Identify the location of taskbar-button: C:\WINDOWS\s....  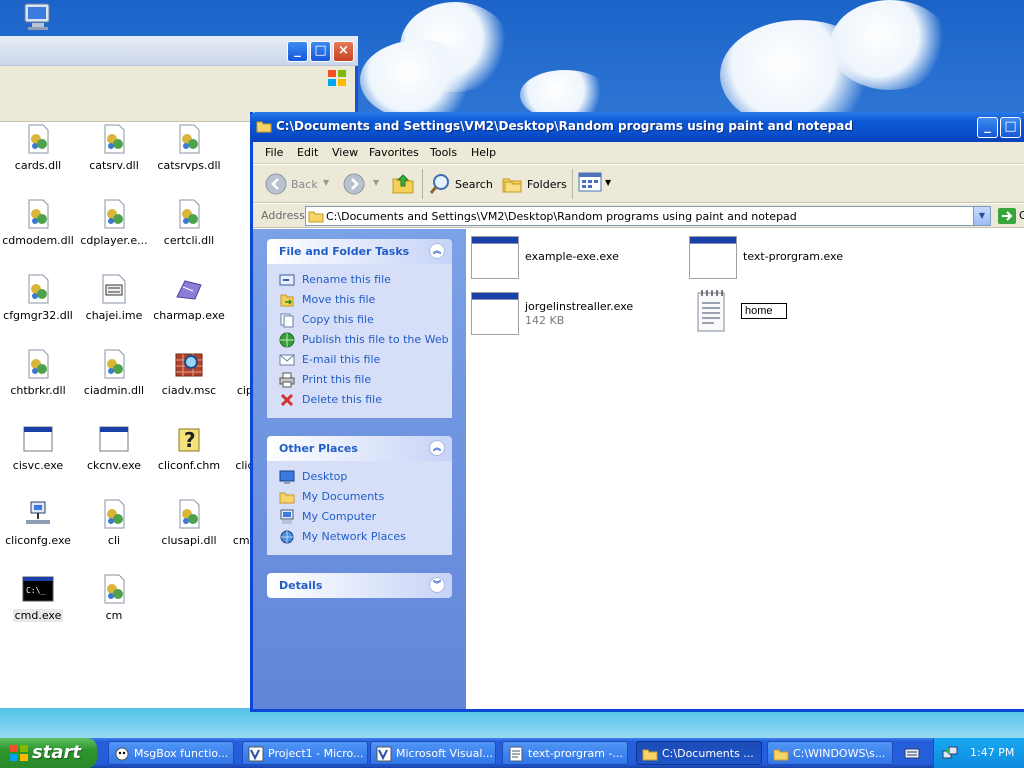
(830, 753).